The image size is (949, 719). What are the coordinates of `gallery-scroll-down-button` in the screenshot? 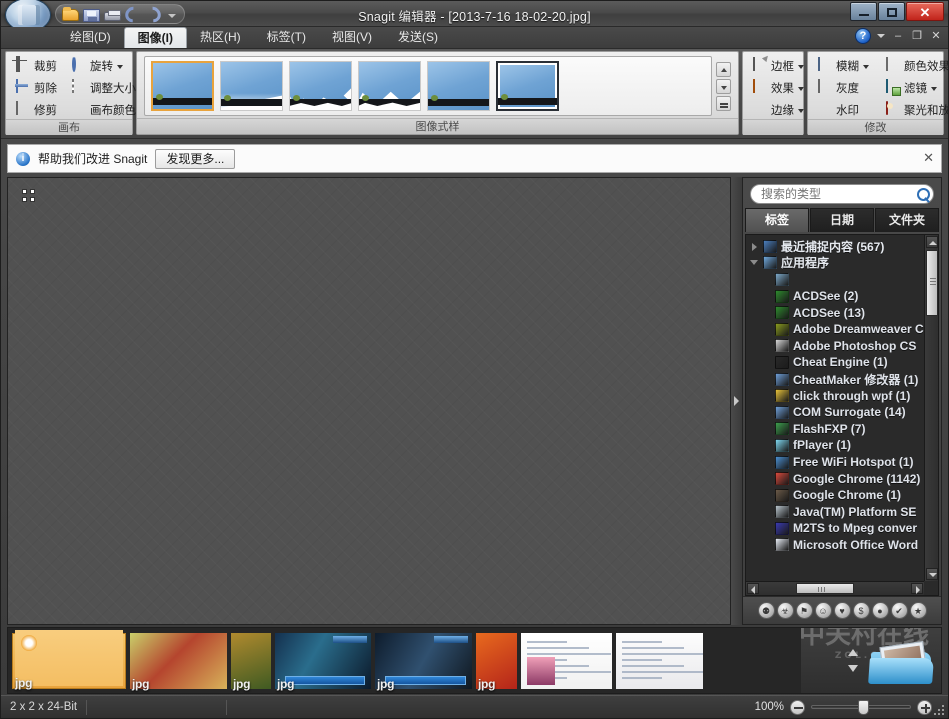 It's located at (723, 86).